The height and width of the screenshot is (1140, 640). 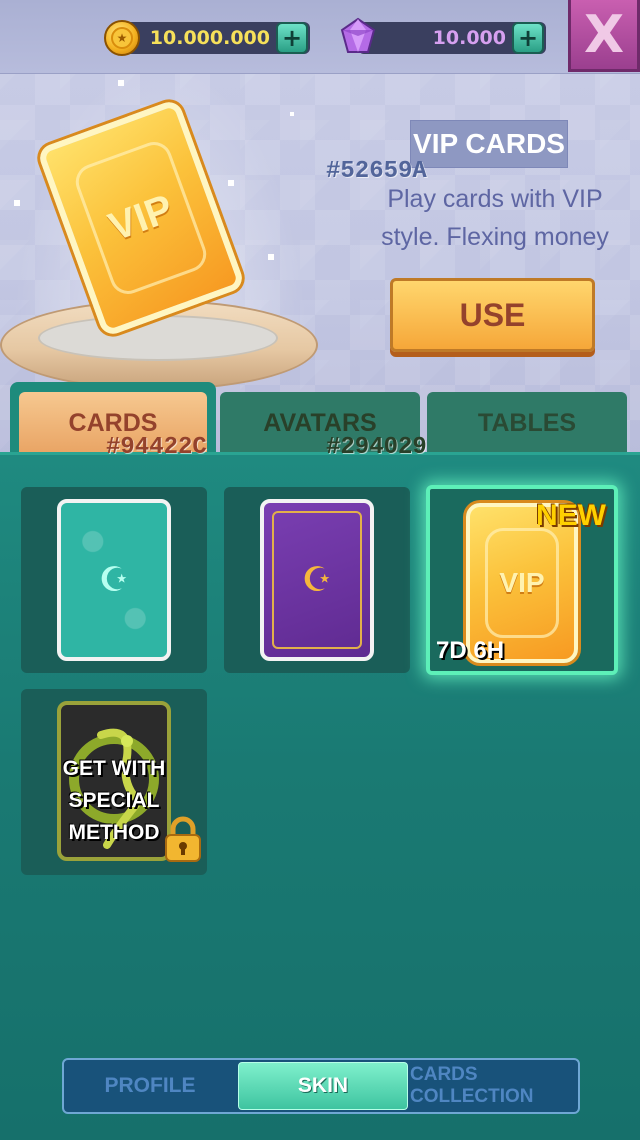 I want to click on pedestal-top, so click(x=158, y=338).